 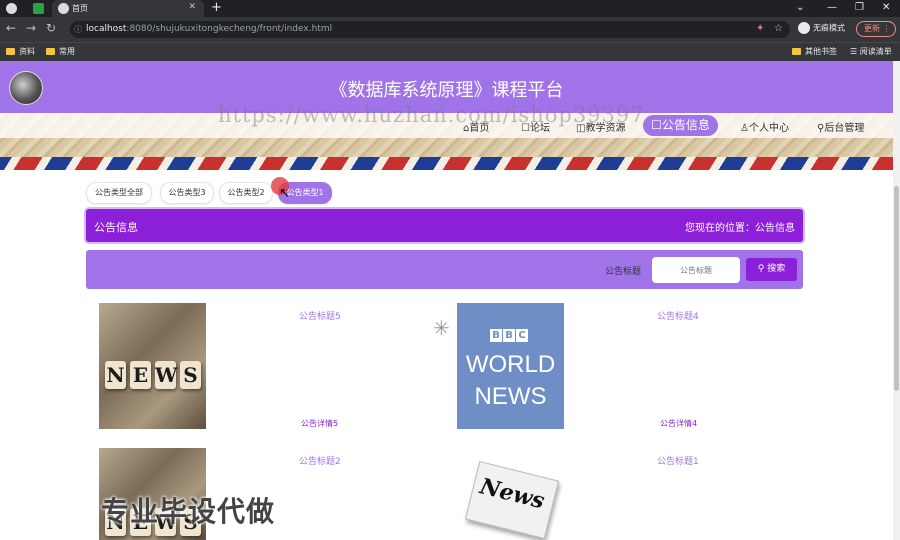 I want to click on mouse-cursor-icon: ↖, so click(x=284, y=193).